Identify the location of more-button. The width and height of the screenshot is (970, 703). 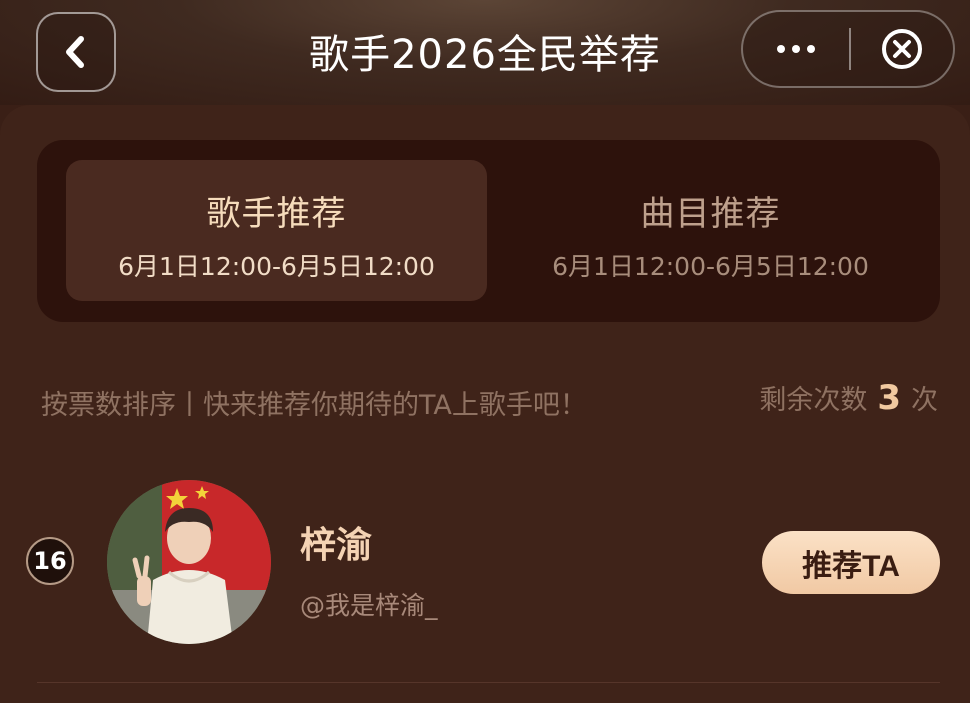
(796, 49).